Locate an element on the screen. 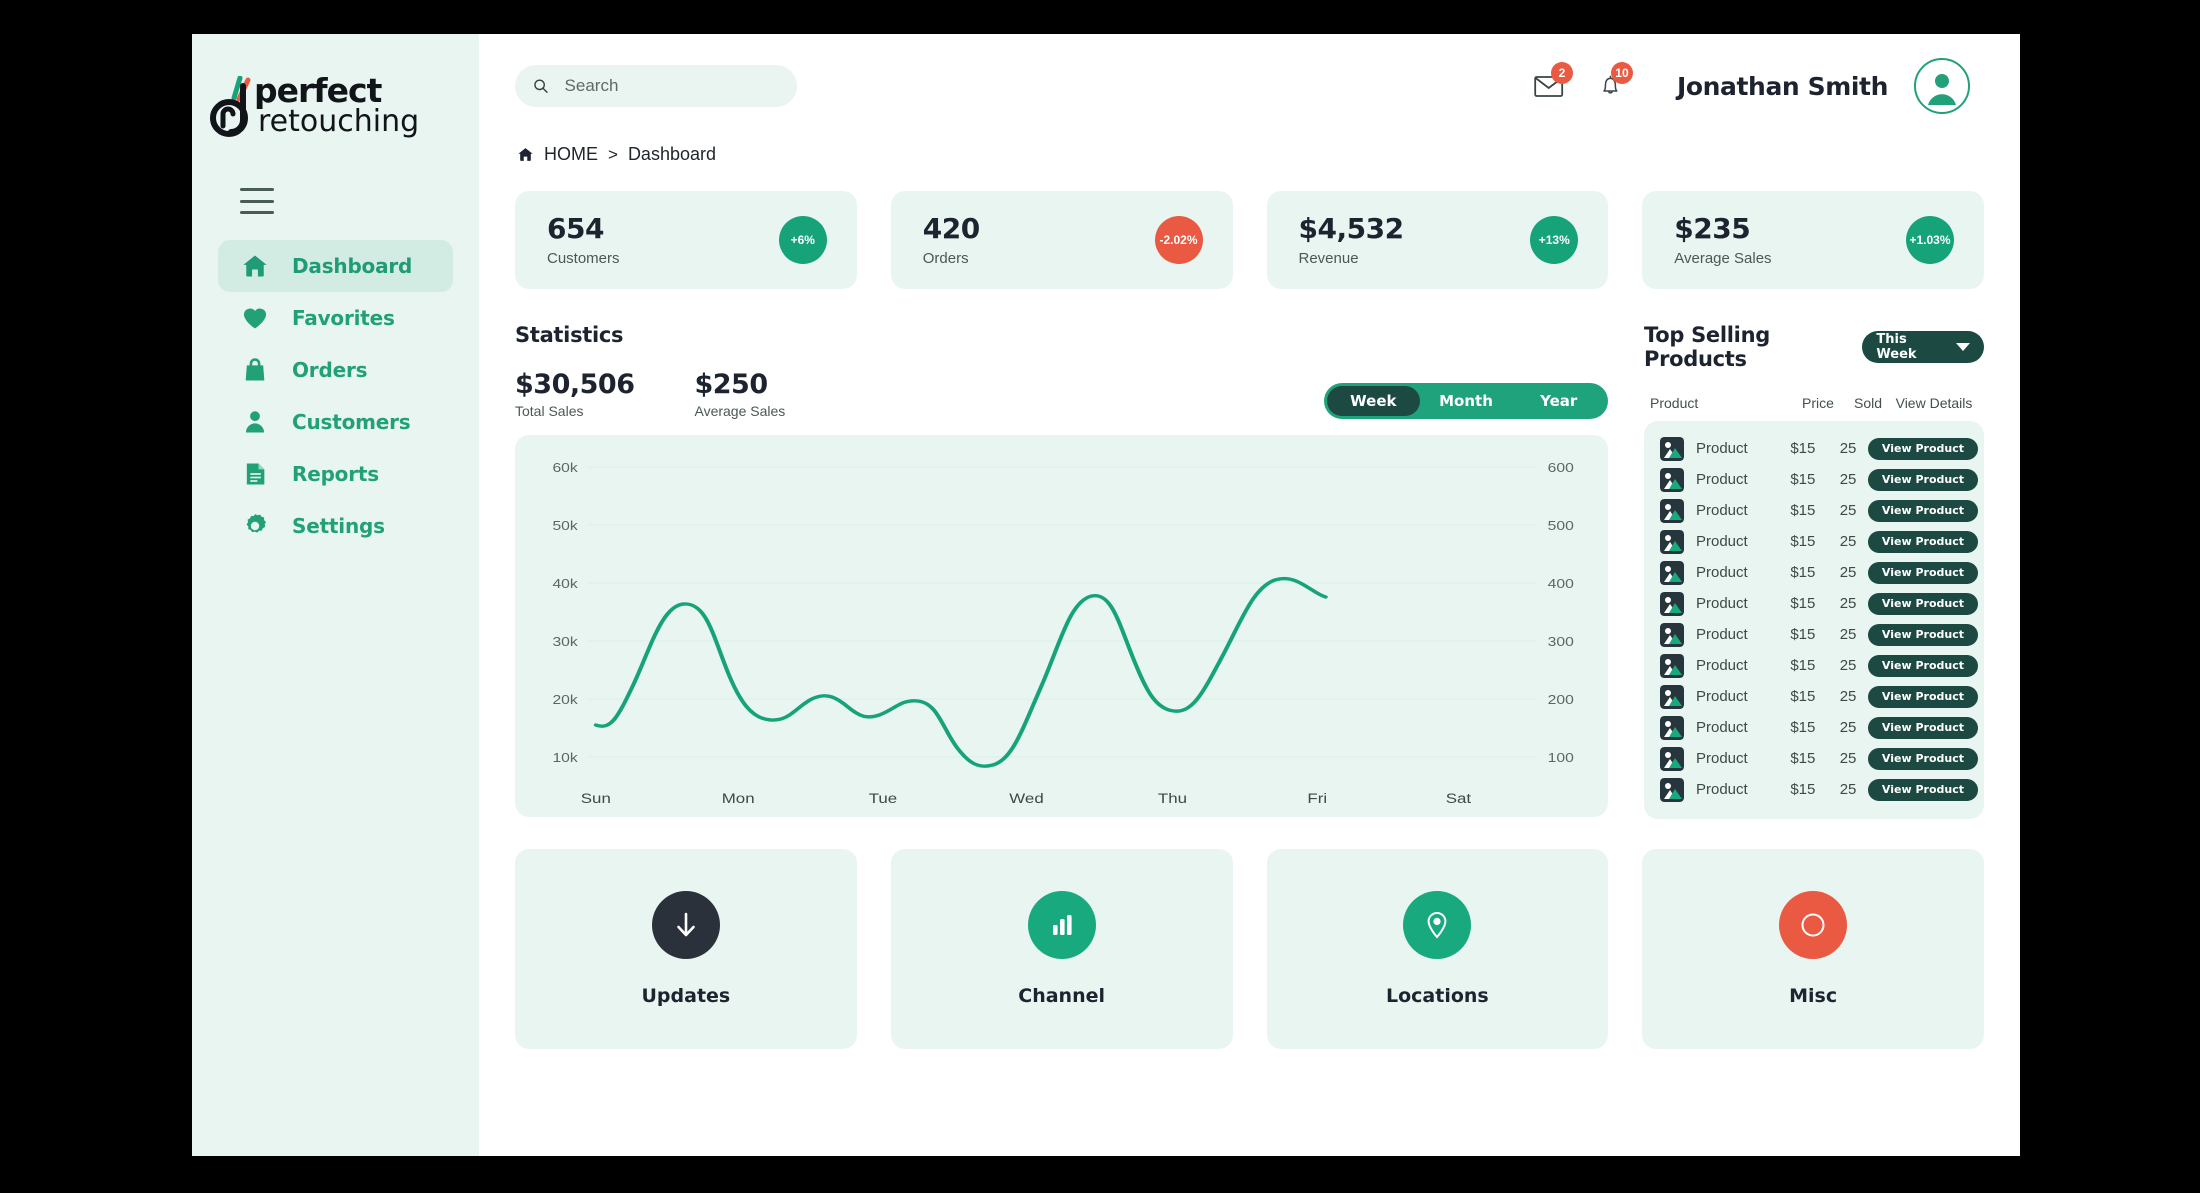  kpi-label: Revenue is located at coordinates (1328, 258).